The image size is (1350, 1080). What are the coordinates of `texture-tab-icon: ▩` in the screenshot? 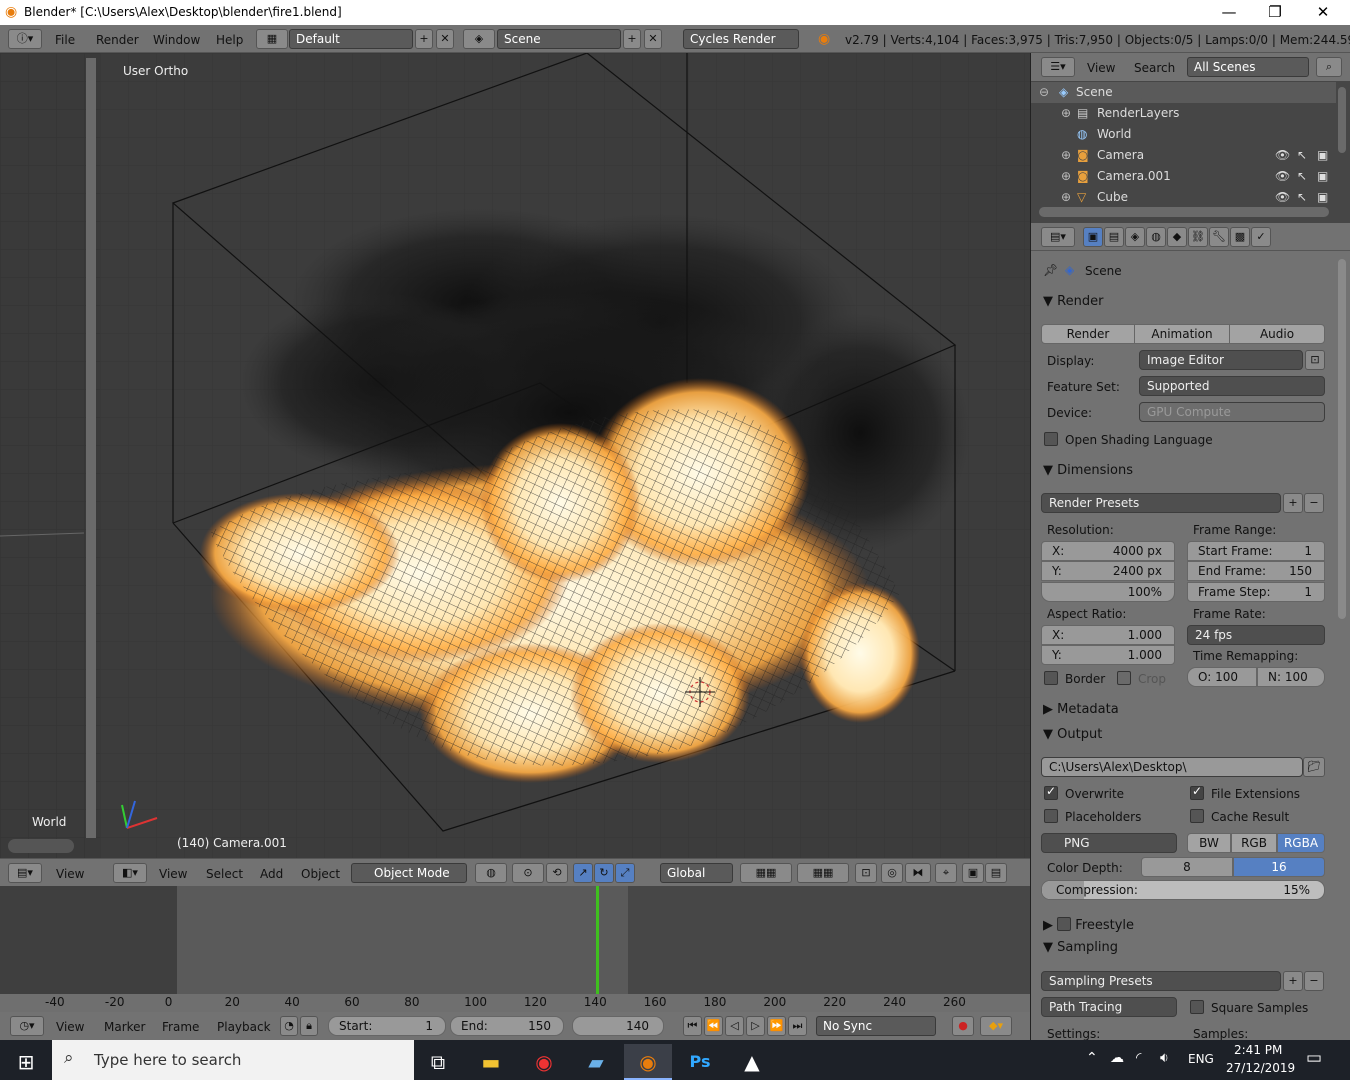 It's located at (1240, 237).